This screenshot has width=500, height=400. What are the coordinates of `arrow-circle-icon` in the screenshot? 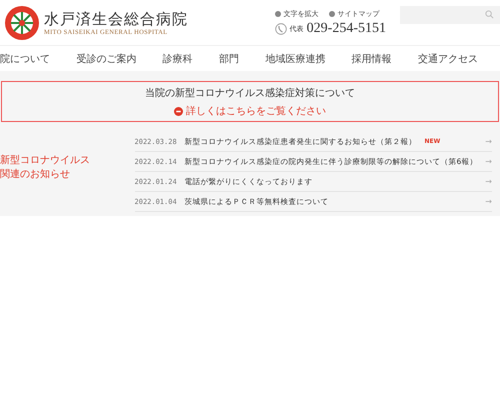 It's located at (178, 111).